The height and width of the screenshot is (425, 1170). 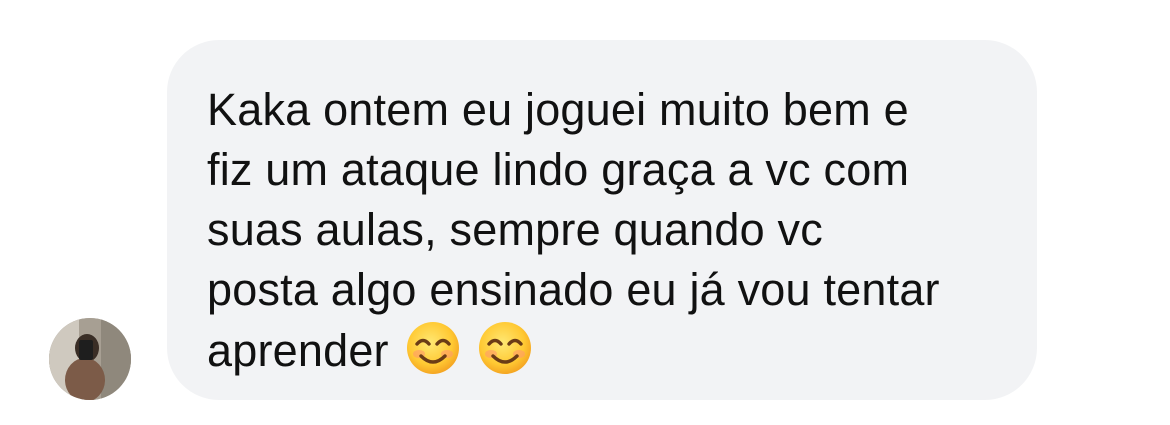 I want to click on sender-avatar, so click(x=90, y=359).